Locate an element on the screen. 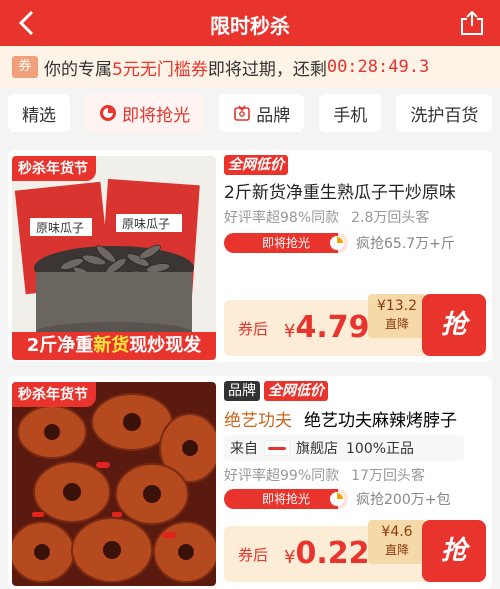  price-drop-badge: ¥13.2 直降 is located at coordinates (397, 316).